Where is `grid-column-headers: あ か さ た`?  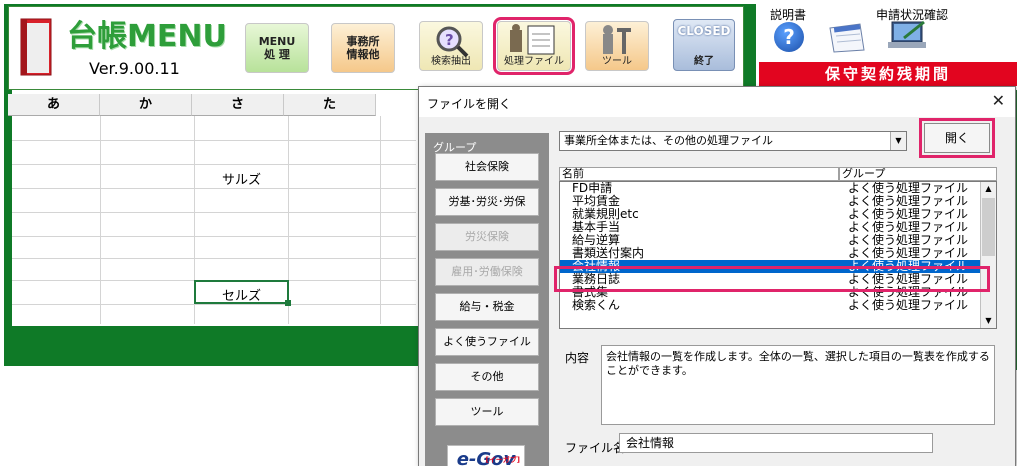
grid-column-headers: あ か さ た is located at coordinates (192, 105).